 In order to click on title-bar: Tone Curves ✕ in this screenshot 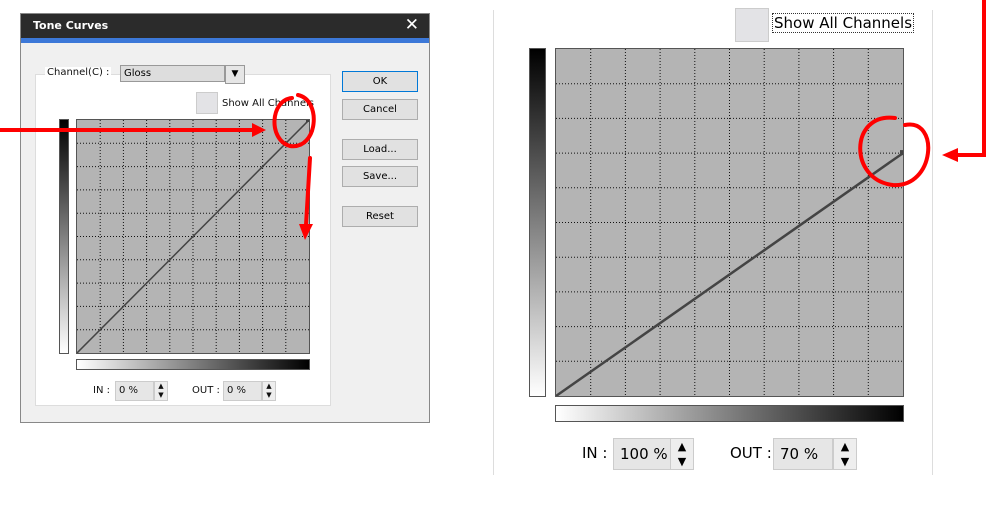, I will do `click(225, 26)`.